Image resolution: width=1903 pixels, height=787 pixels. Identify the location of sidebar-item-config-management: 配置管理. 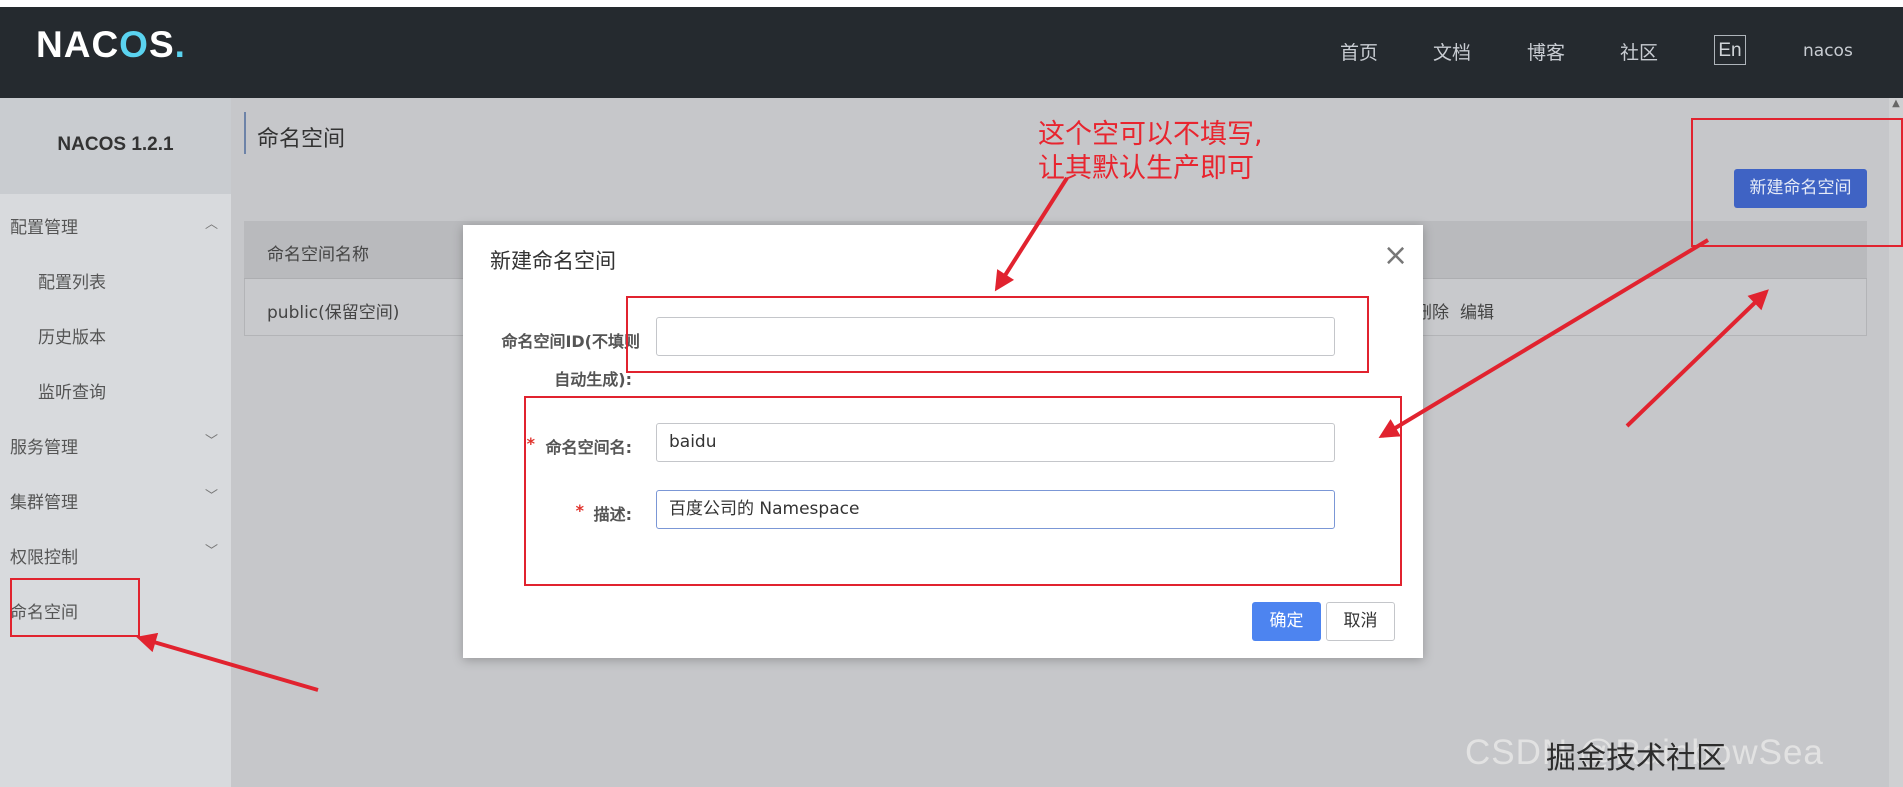
(44, 225).